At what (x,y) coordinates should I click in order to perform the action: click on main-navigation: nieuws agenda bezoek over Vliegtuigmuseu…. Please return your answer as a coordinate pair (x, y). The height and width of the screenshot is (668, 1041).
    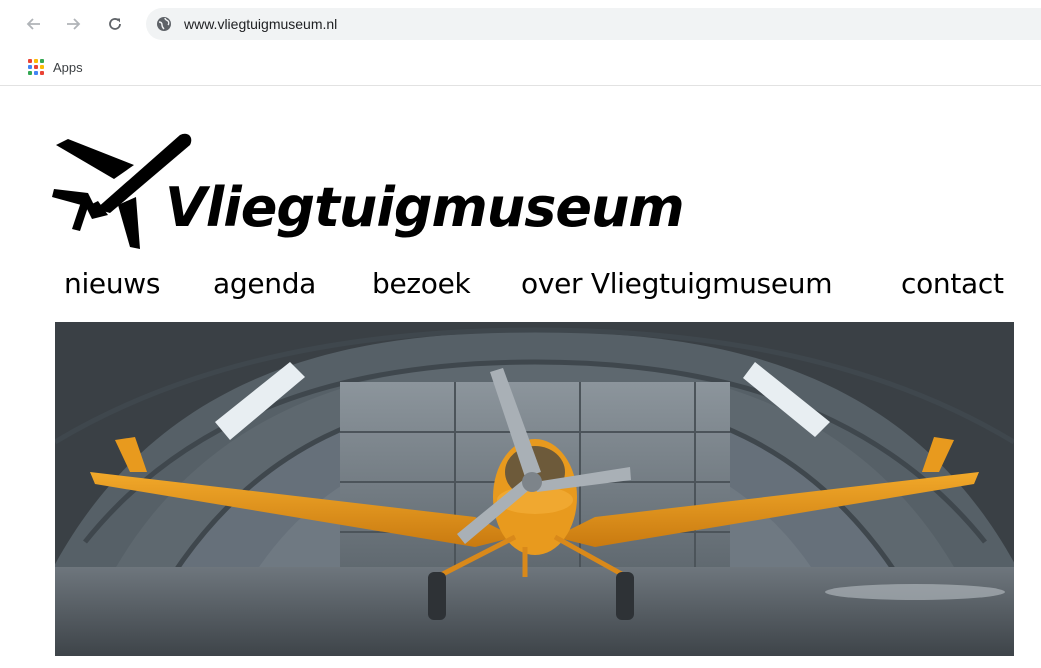
    Looking at the image, I should click on (544, 287).